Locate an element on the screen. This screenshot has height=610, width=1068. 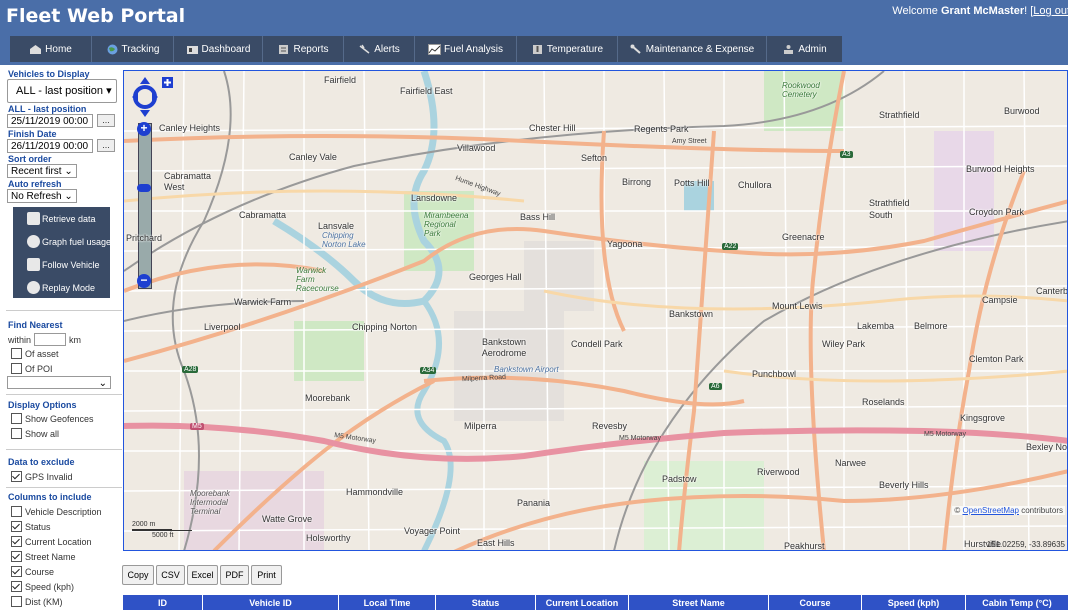
column-header-street-name: Street Name is located at coordinates (699, 602).